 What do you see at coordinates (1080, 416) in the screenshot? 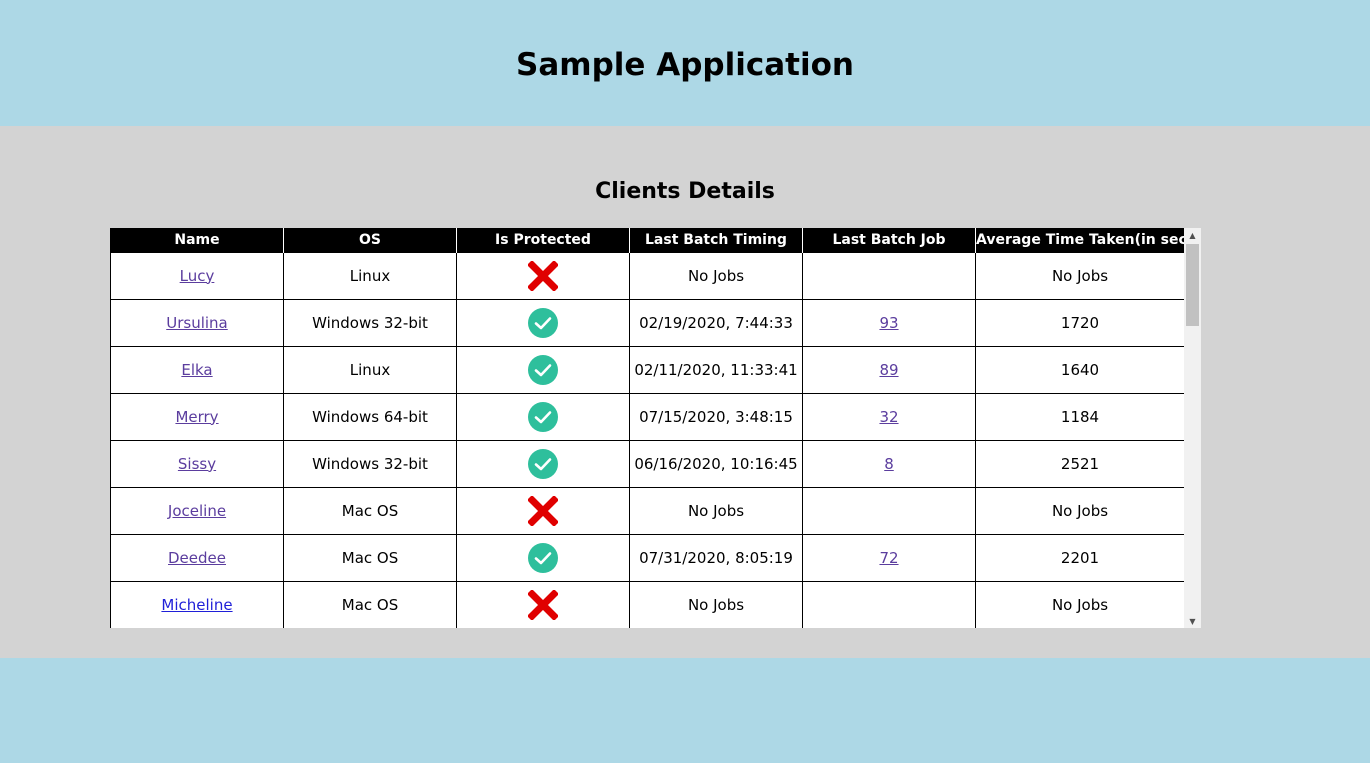
I see `cell-average-time: 1184` at bounding box center [1080, 416].